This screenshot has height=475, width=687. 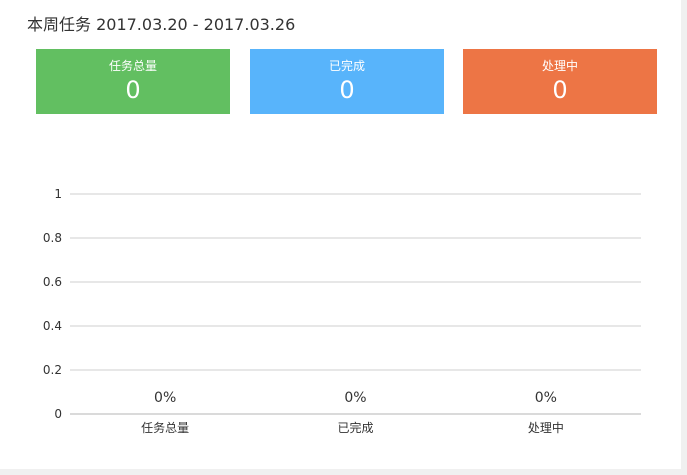 What do you see at coordinates (52, 326) in the screenshot?
I see `y-tick-label: 0.4` at bounding box center [52, 326].